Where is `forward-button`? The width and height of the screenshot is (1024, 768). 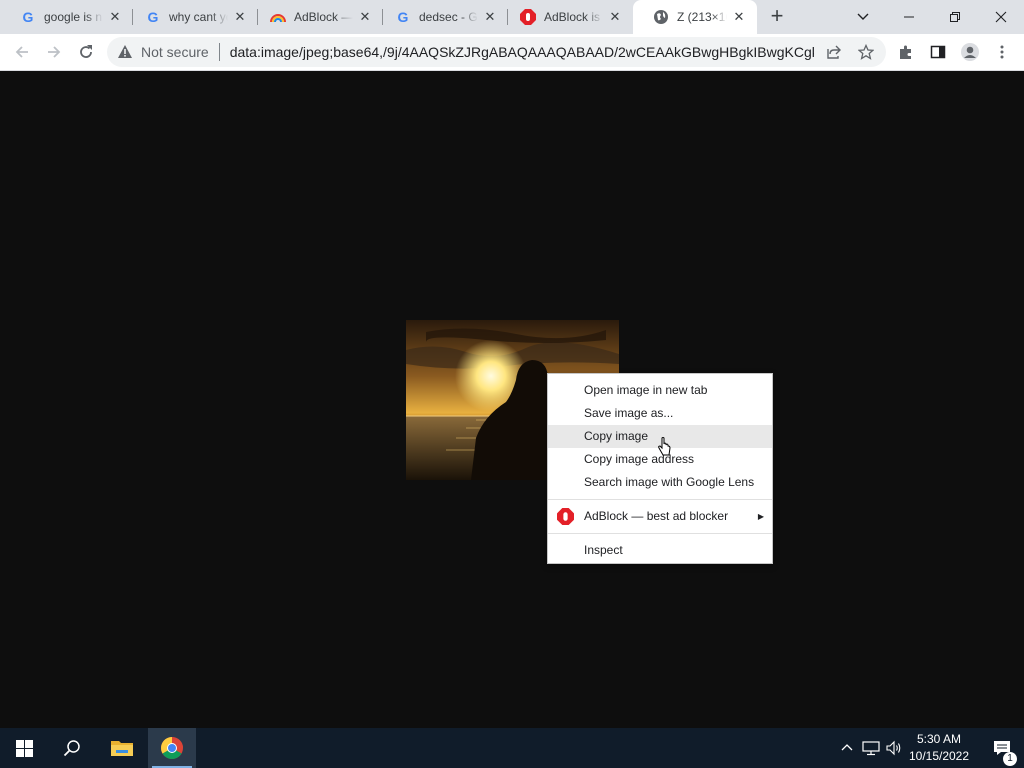 forward-button is located at coordinates (54, 52).